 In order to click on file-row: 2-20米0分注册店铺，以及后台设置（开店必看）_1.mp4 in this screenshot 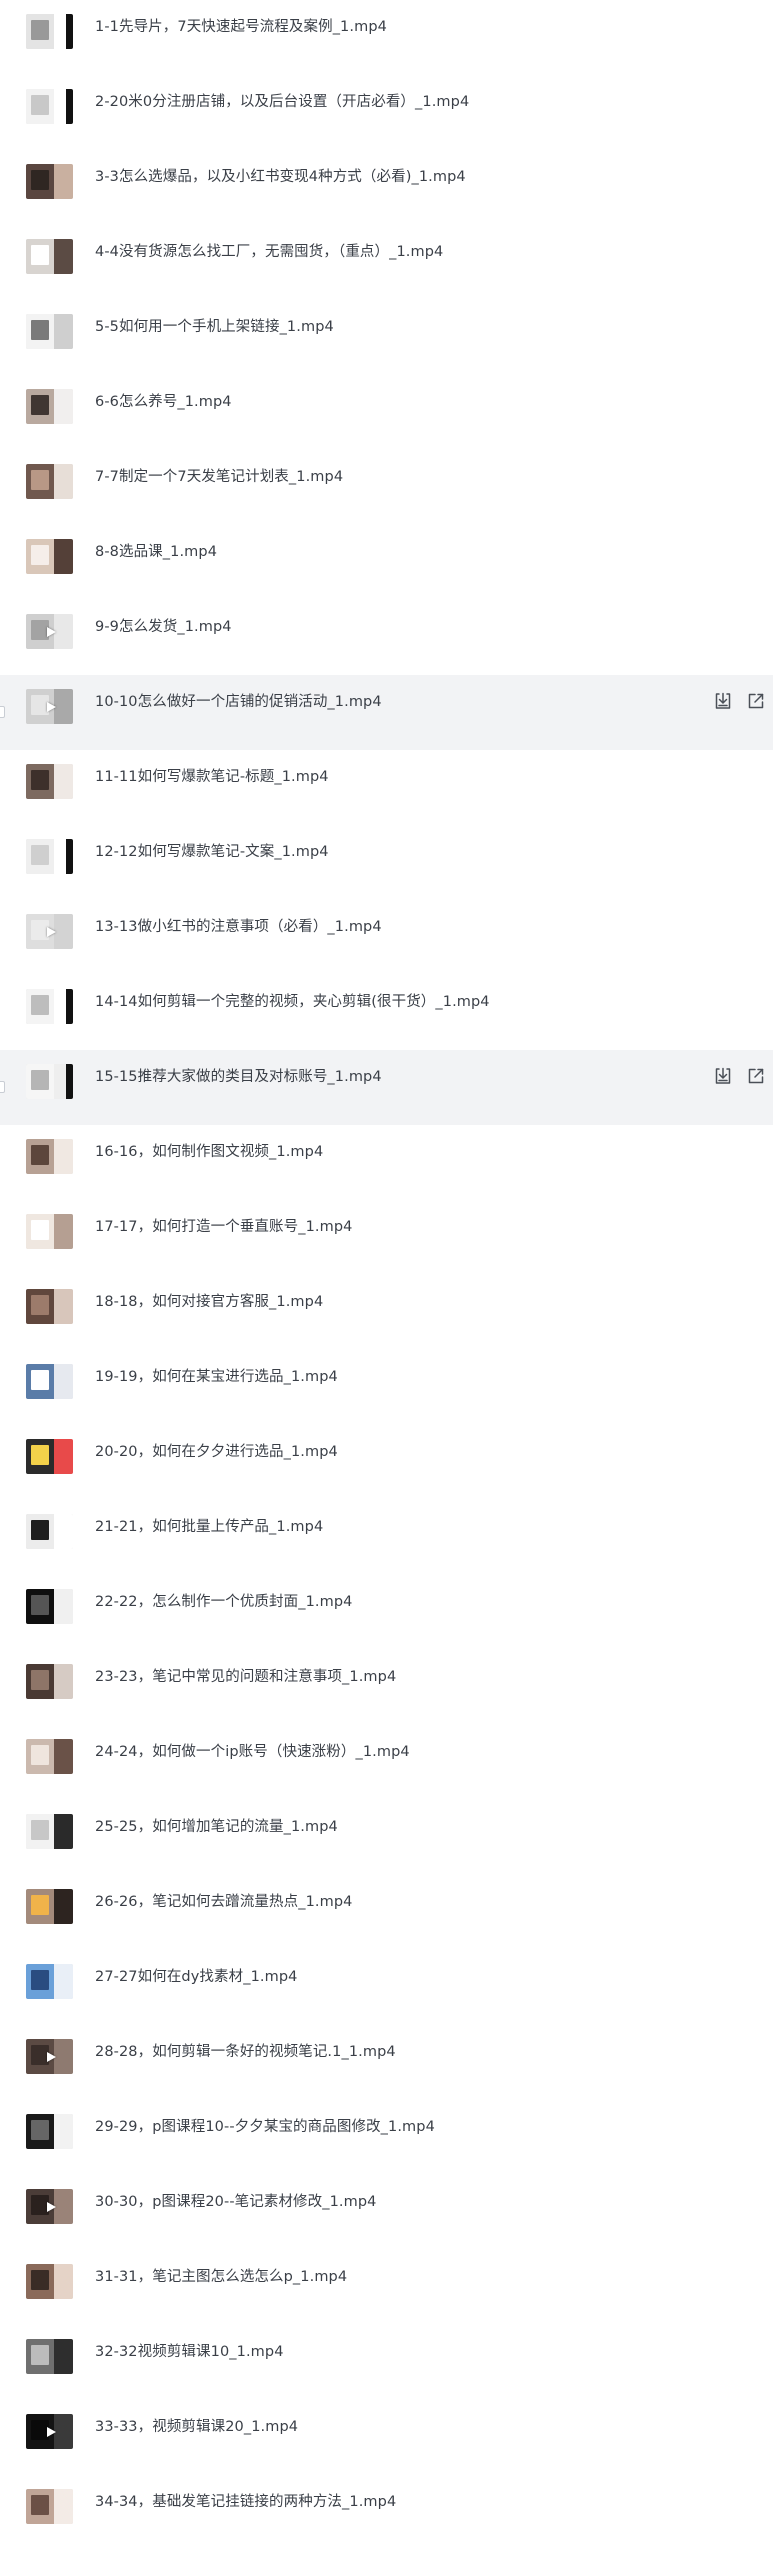, I will do `click(386, 112)`.